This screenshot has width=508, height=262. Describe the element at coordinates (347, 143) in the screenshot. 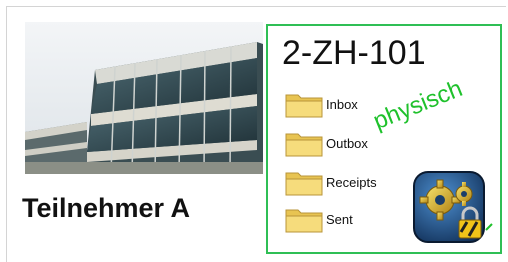

I see `folder-label: Outbox` at that location.